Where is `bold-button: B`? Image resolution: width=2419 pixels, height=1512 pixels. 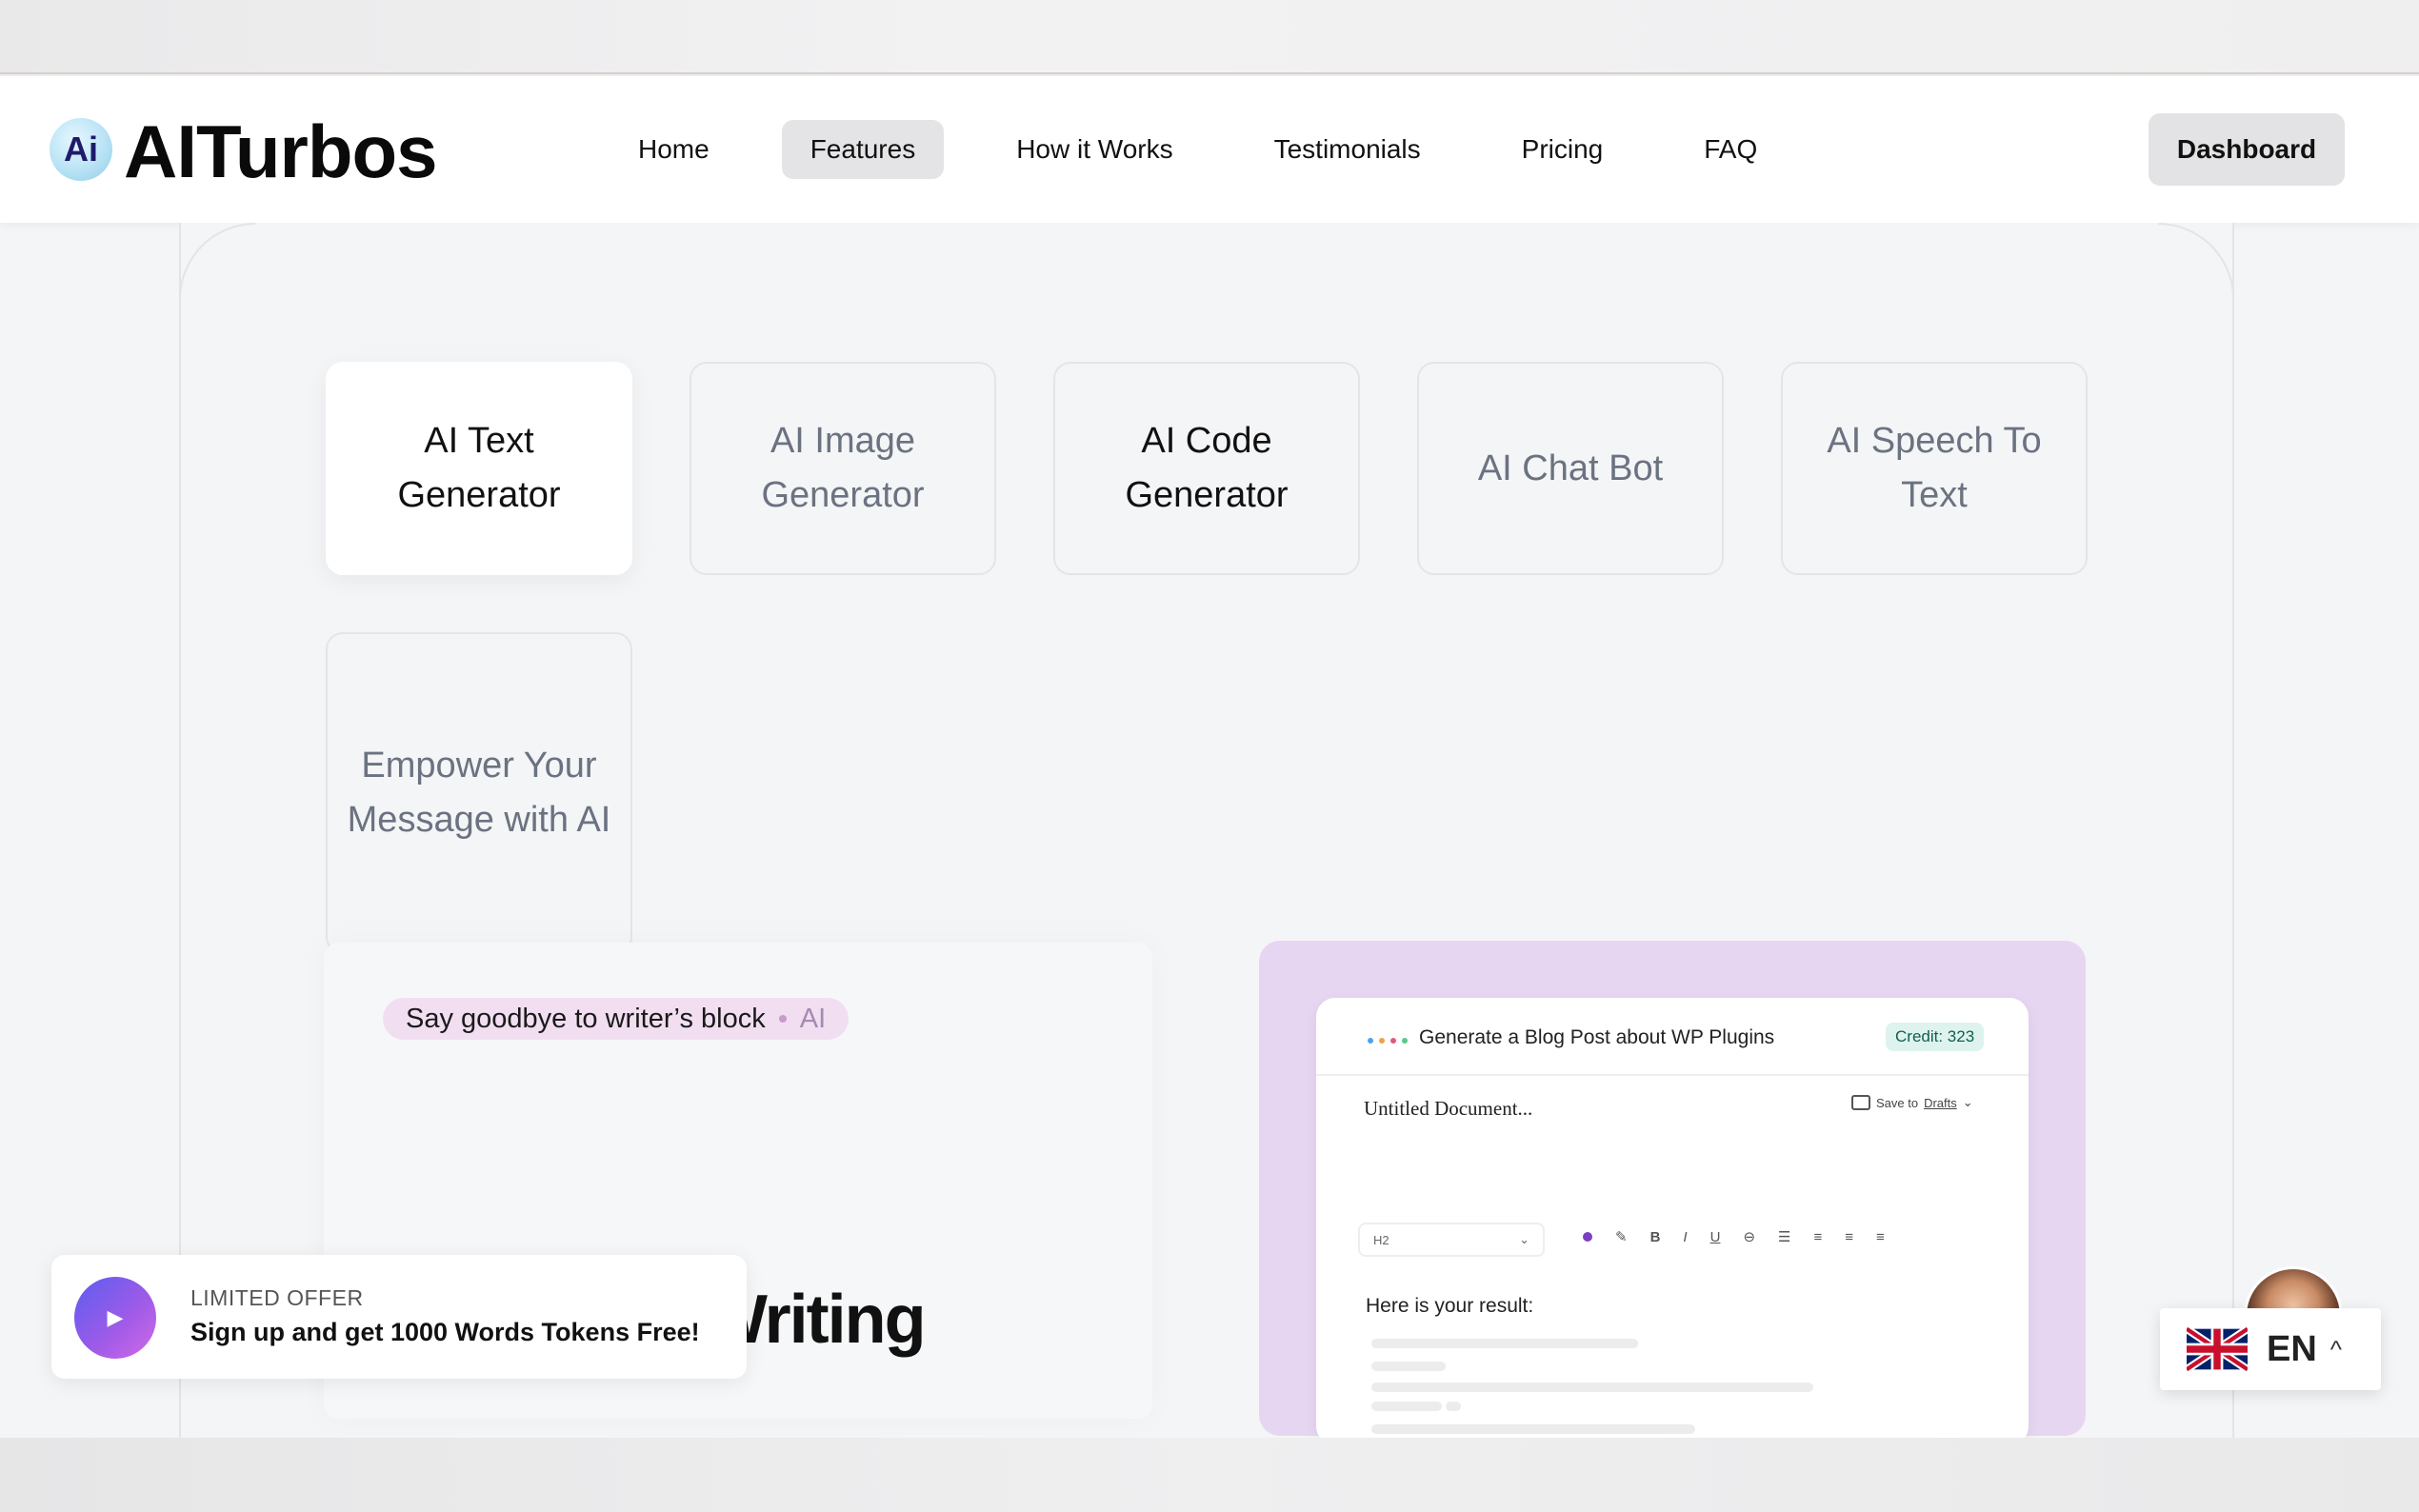
bold-button: B is located at coordinates (1655, 1237).